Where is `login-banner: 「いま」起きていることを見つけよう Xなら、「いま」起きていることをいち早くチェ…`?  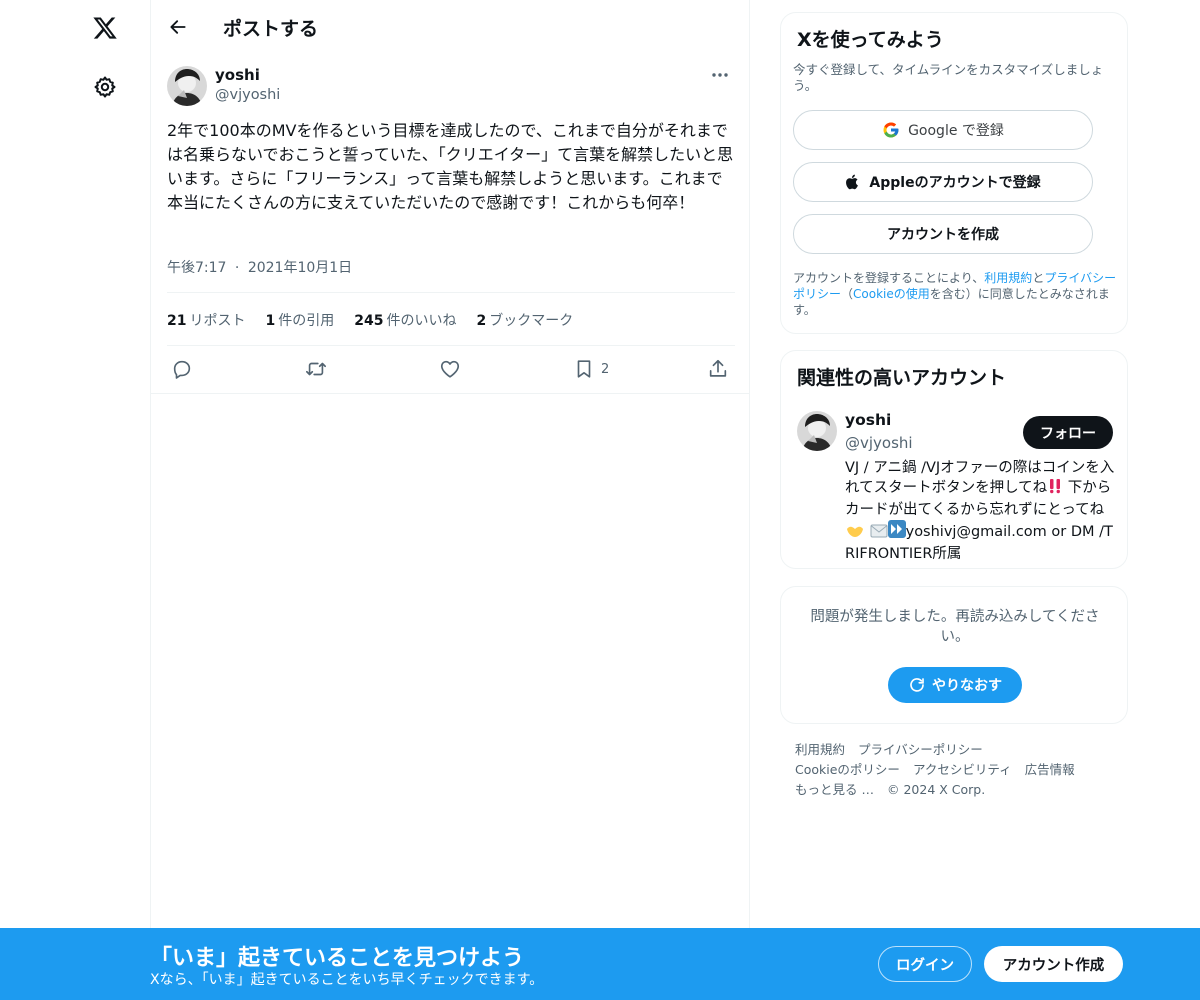 login-banner: 「いま」起きていることを見つけよう Xなら、「いま」起きていることをいち早くチェ… is located at coordinates (600, 964).